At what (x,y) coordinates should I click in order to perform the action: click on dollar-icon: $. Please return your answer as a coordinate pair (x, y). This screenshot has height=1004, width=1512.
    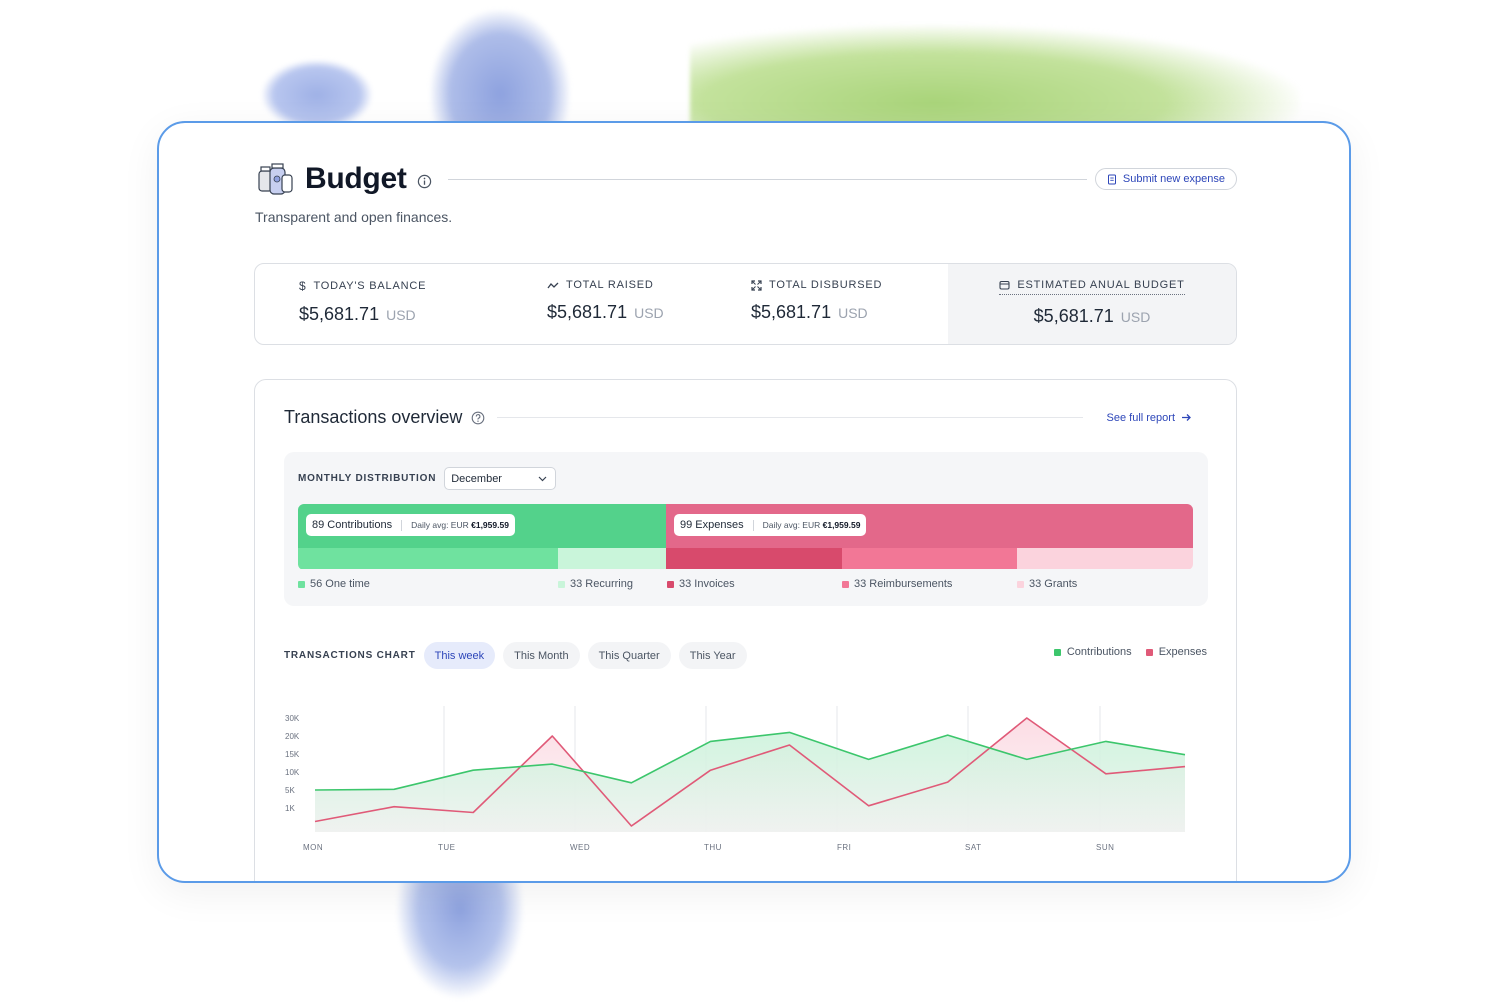
    Looking at the image, I should click on (303, 286).